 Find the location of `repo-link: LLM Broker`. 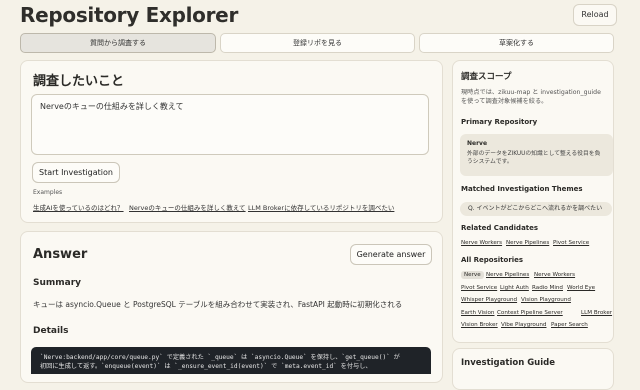

repo-link: LLM Broker is located at coordinates (596, 313).